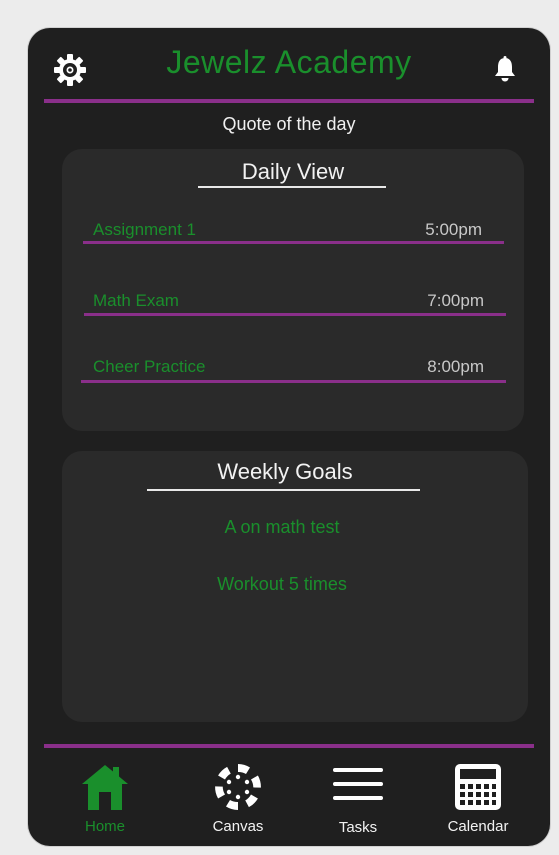 The image size is (559, 855). I want to click on nav-label-canvas: Canvas, so click(238, 826).